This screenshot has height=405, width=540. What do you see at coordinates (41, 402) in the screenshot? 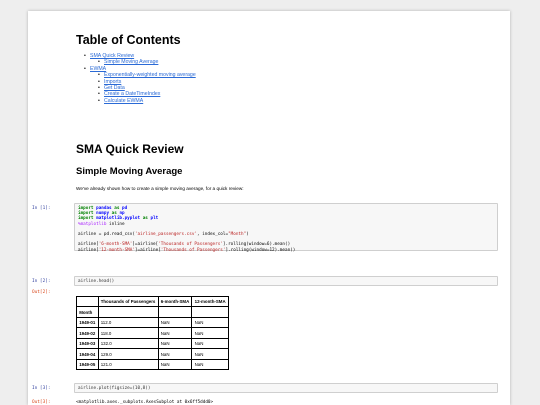
I see `output-prompt: Out[3]:` at bounding box center [41, 402].